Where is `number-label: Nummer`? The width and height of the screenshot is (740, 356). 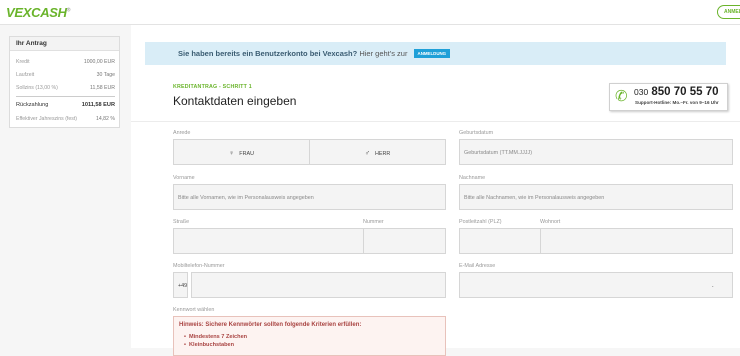
number-label: Nummer is located at coordinates (373, 222).